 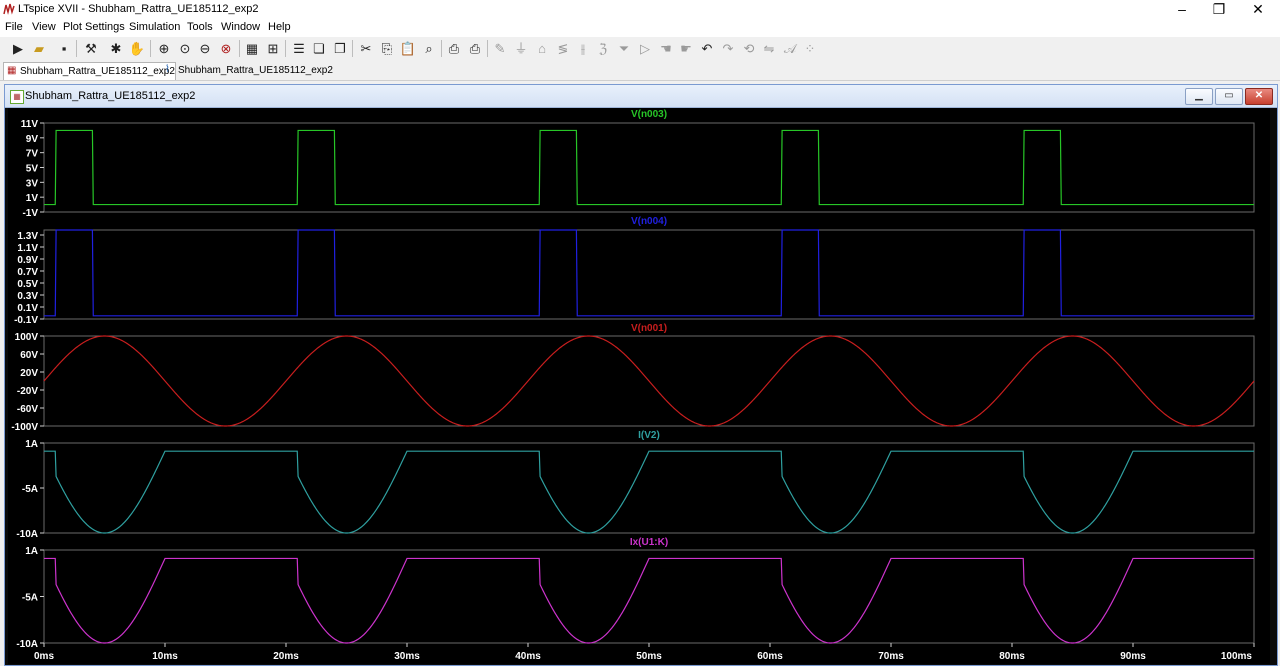 What do you see at coordinates (273, 48) in the screenshot?
I see `fit-icon: ⊞` at bounding box center [273, 48].